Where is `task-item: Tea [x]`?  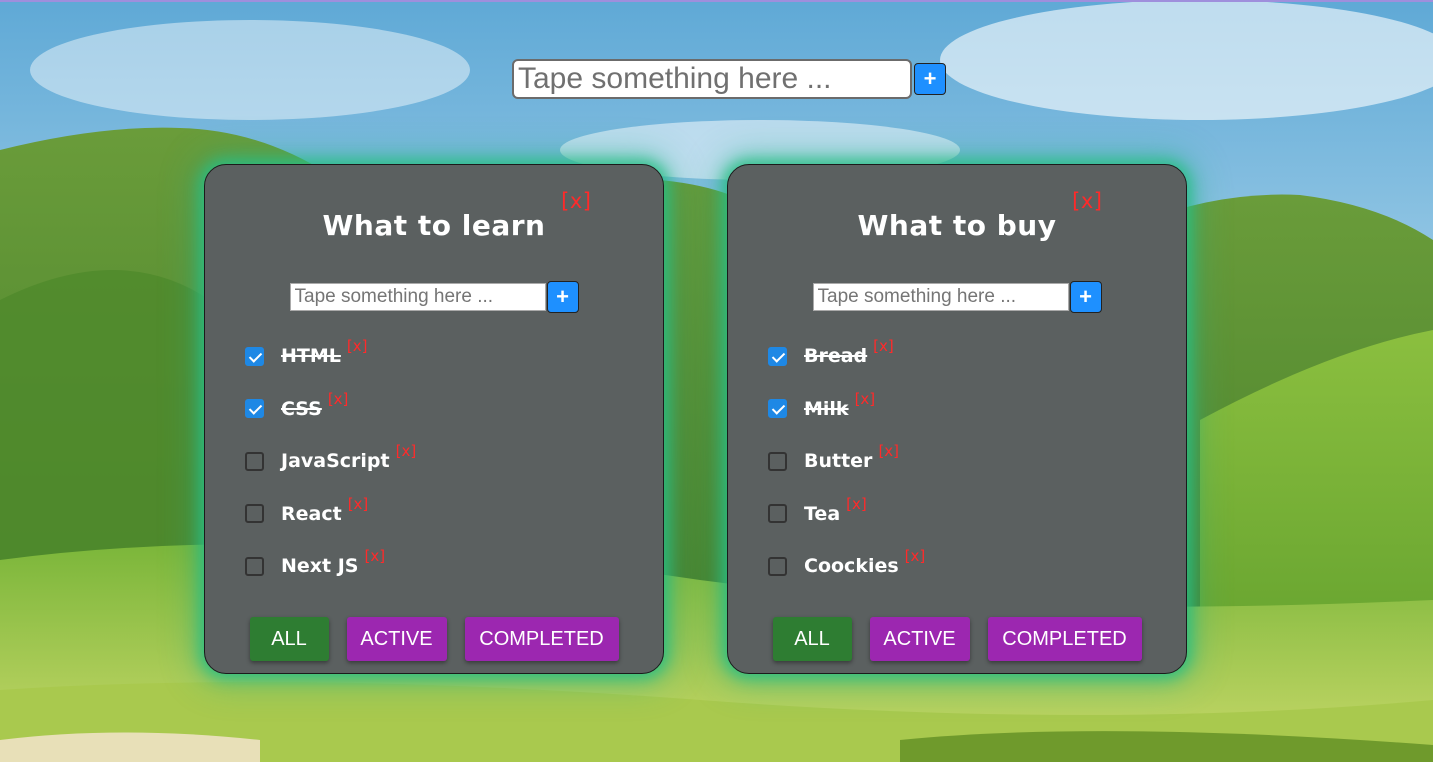 task-item: Tea [x] is located at coordinates (846, 511).